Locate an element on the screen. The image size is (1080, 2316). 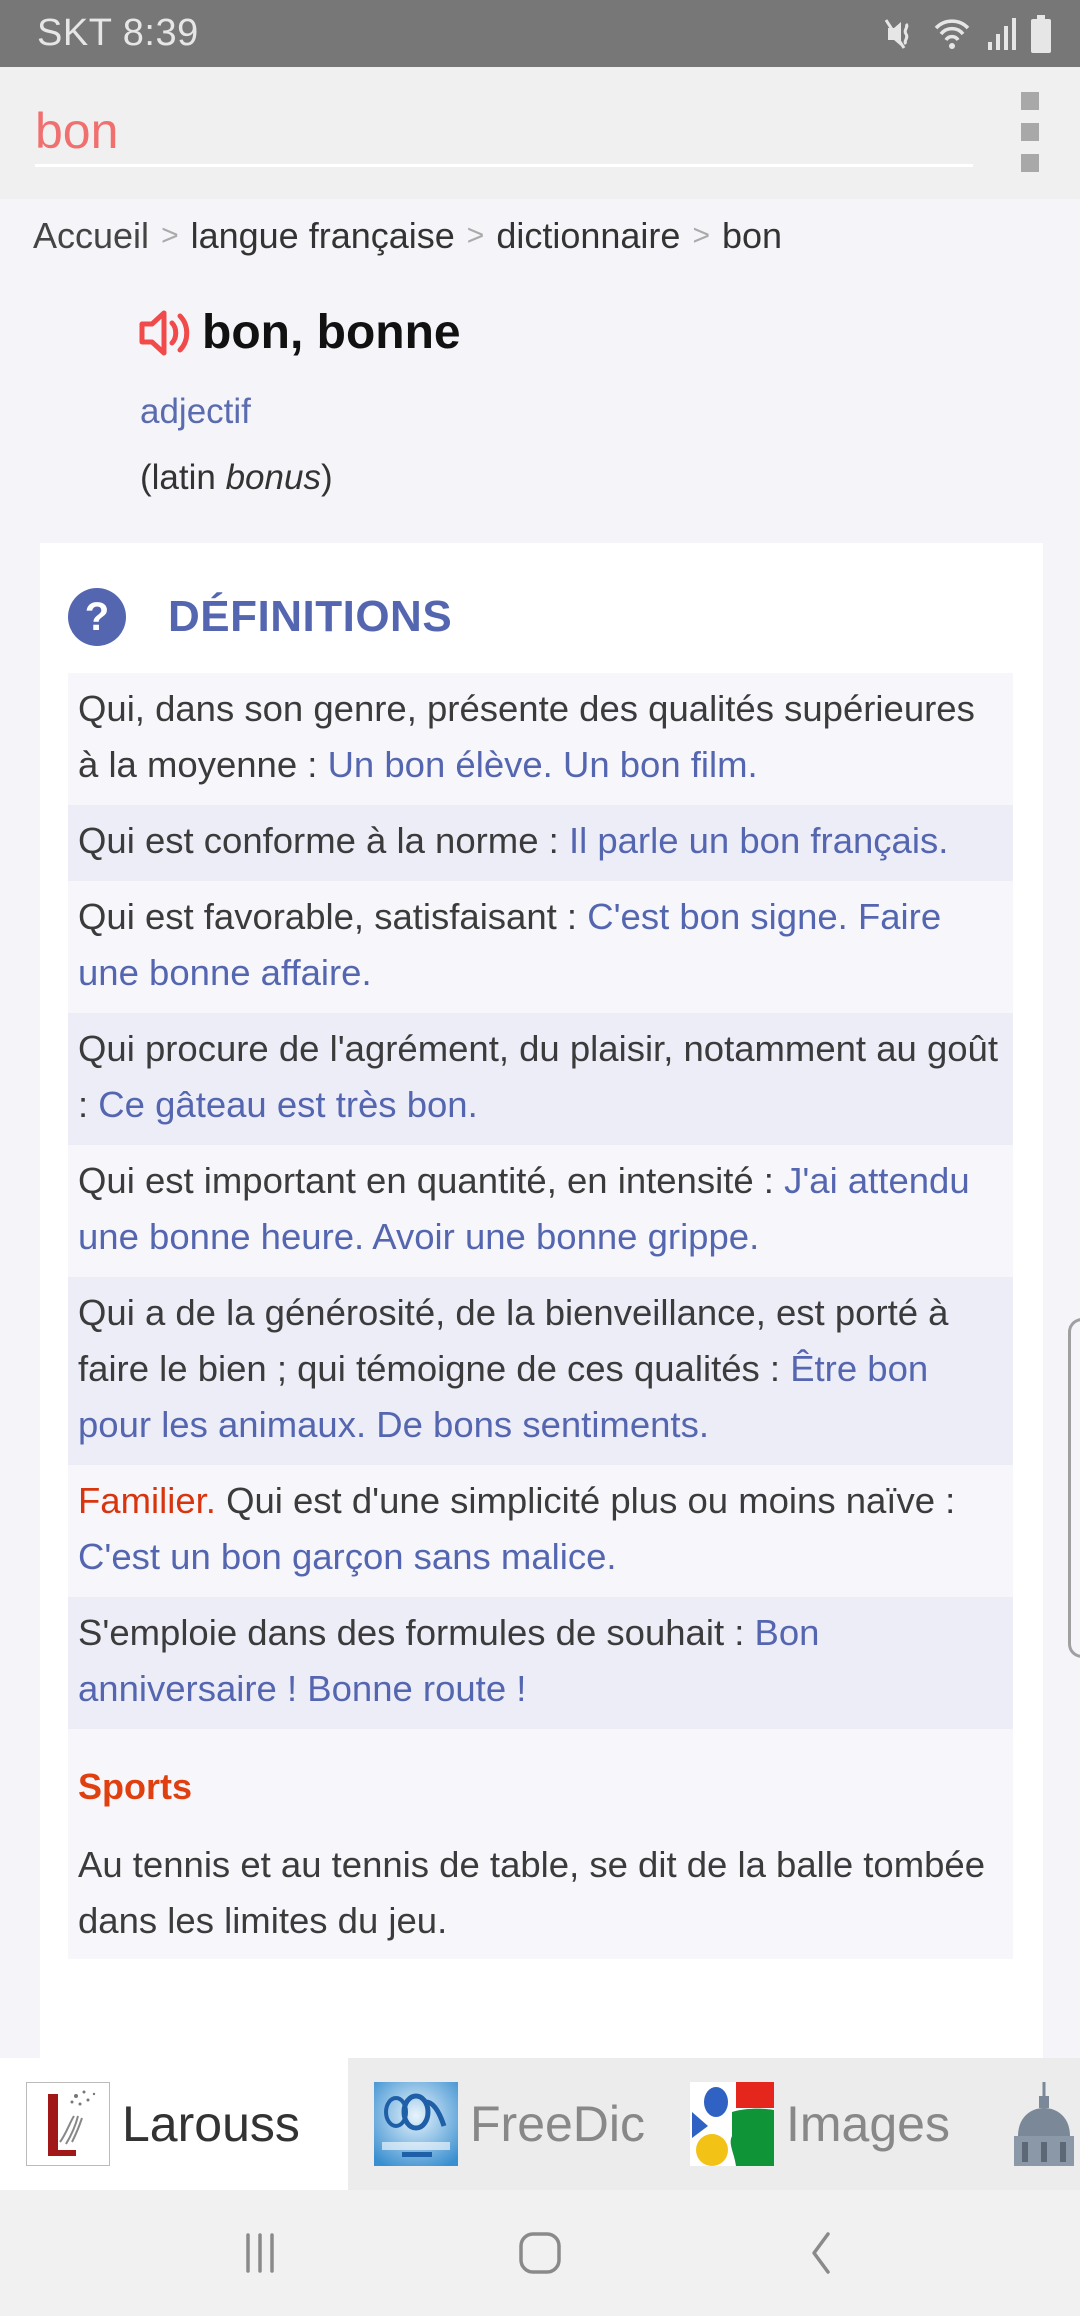
etymology-word: bonus is located at coordinates (273, 477).